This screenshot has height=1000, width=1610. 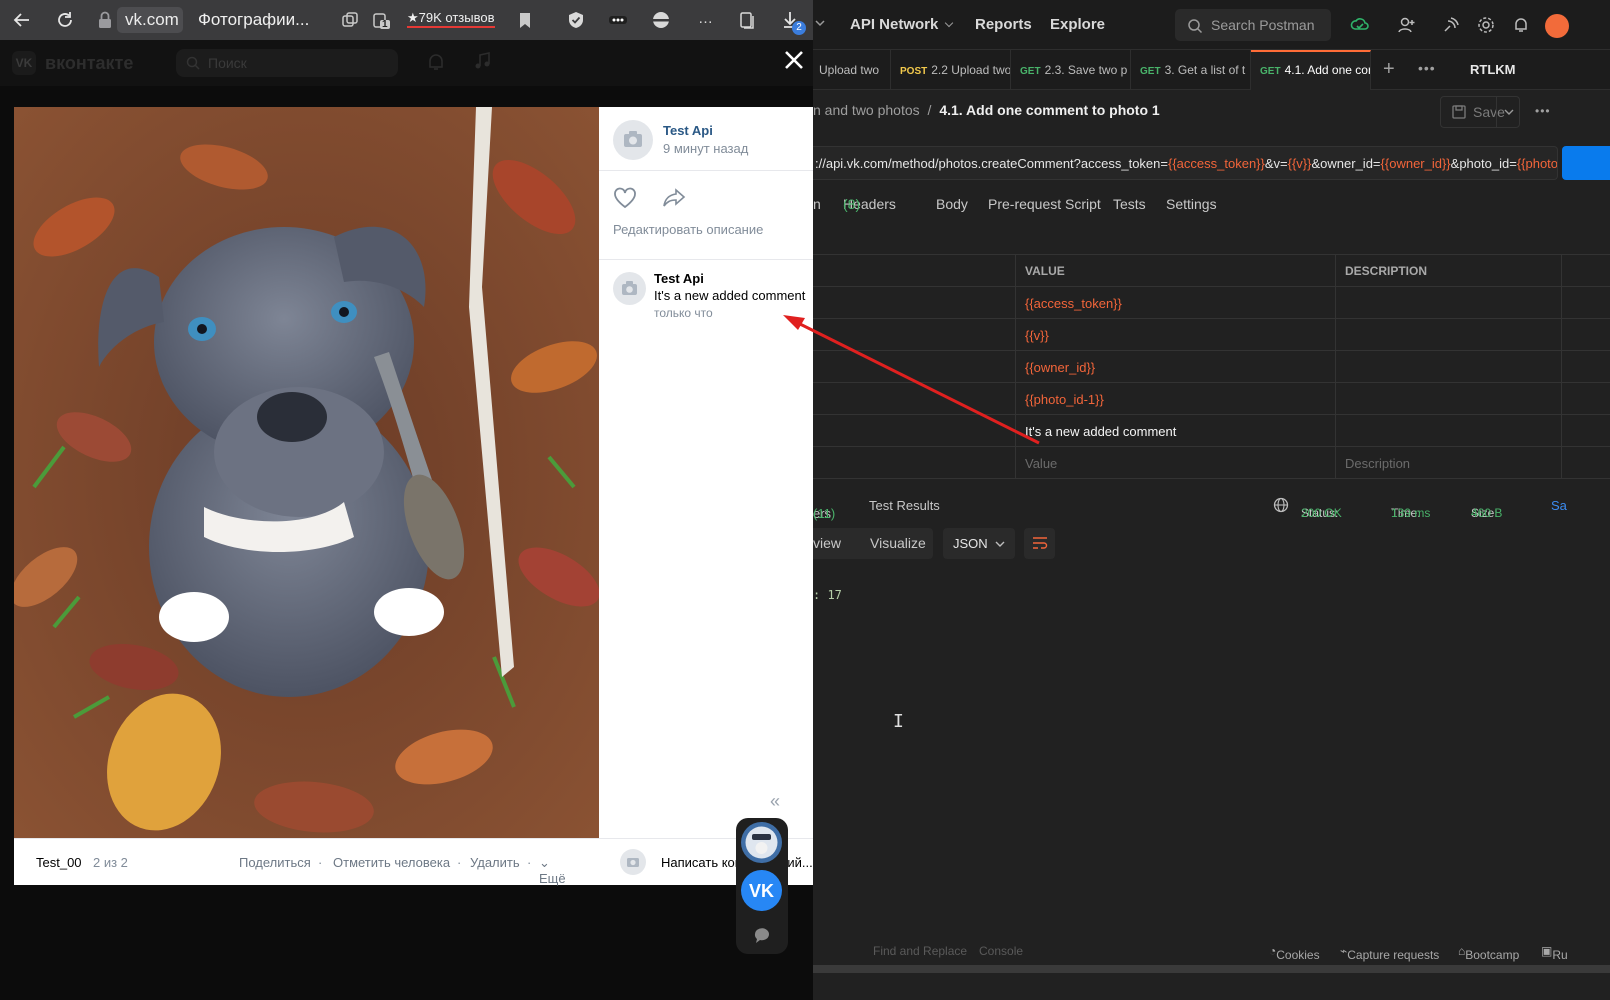 What do you see at coordinates (1071, 70) in the screenshot?
I see `tab-request: GET 2.3. Save two p` at bounding box center [1071, 70].